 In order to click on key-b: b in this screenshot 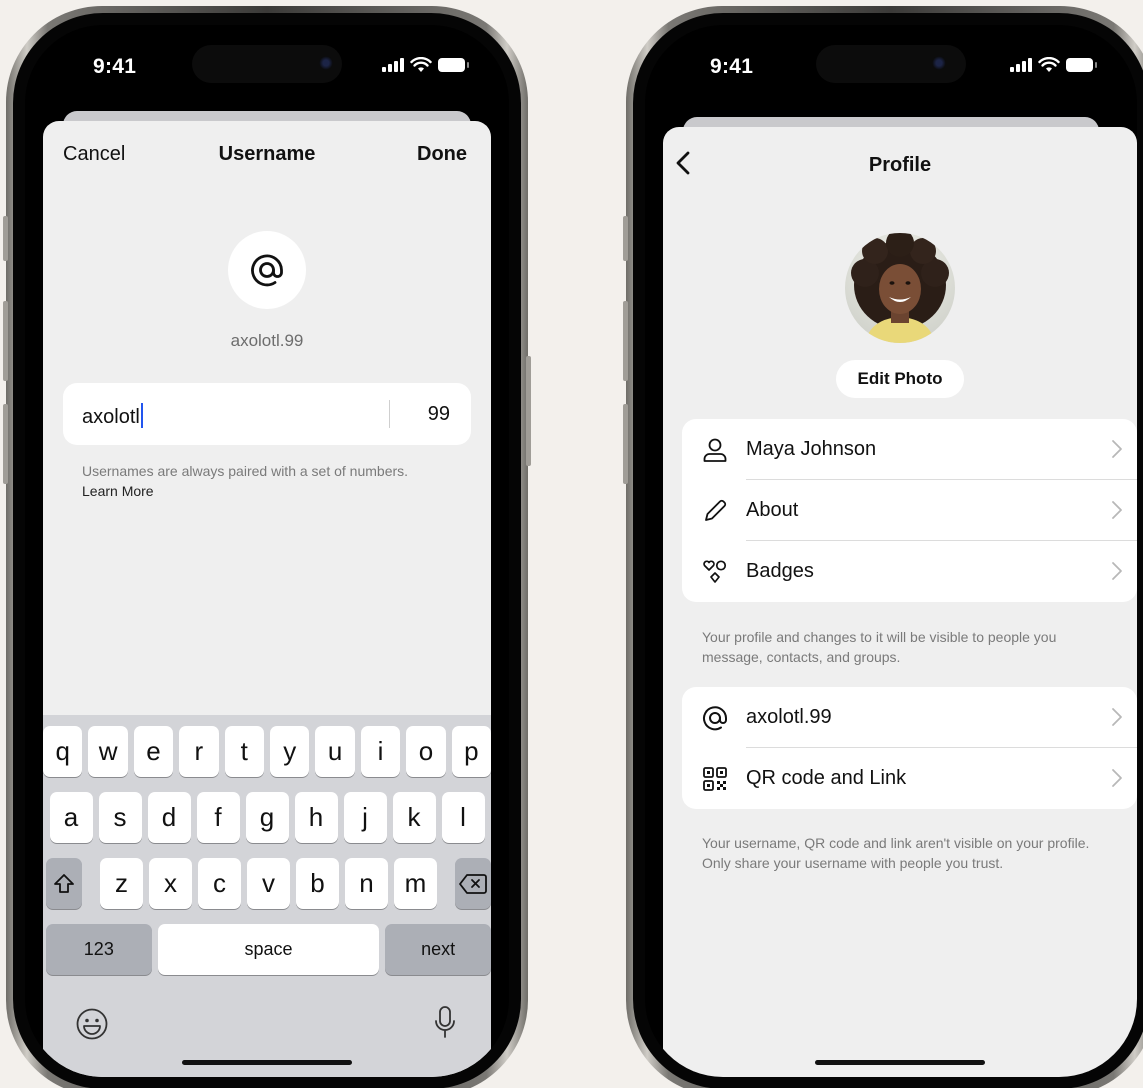, I will do `click(317, 883)`.